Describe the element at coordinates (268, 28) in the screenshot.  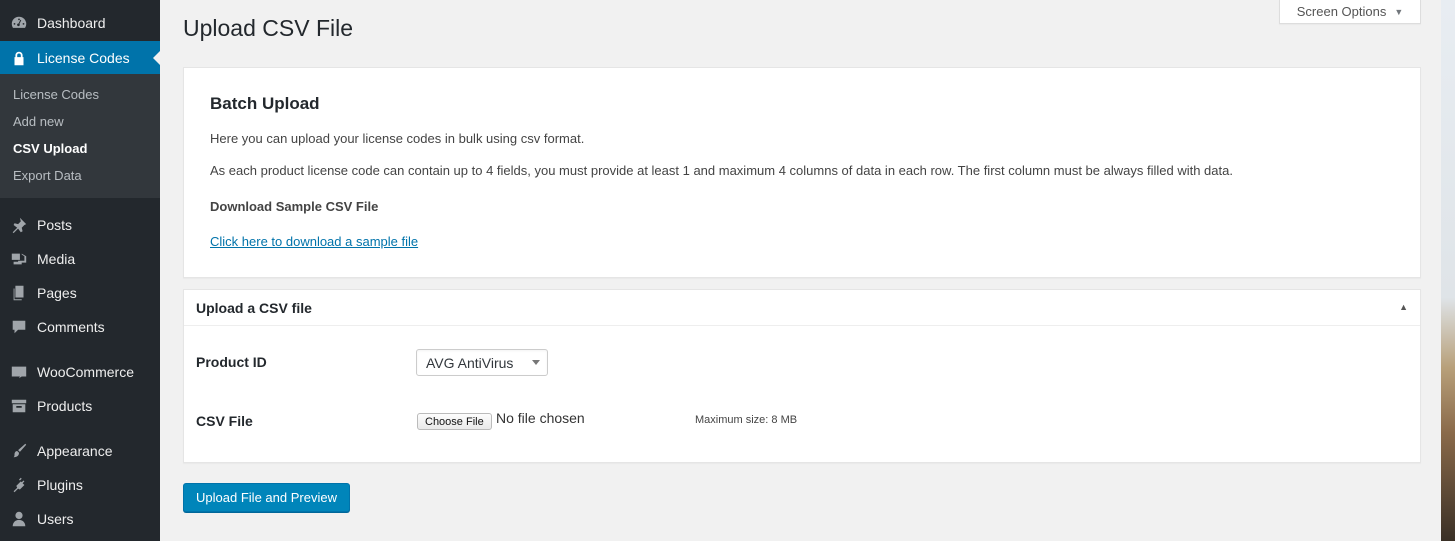
I see `page-title: Upload CSV File` at that location.